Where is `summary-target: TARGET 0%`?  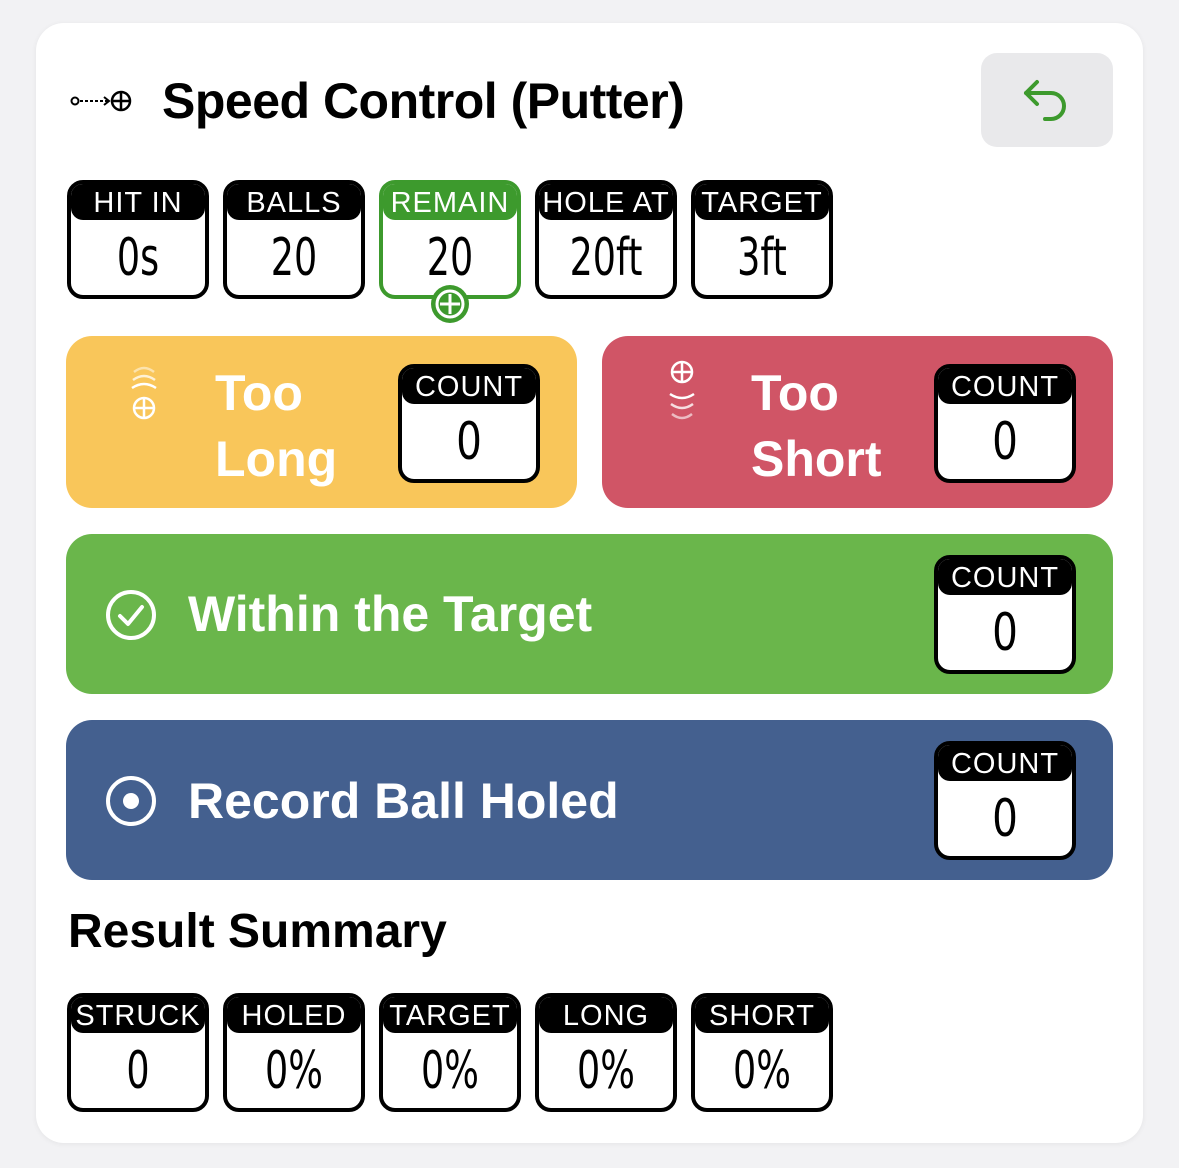
summary-target: TARGET 0% is located at coordinates (450, 1052).